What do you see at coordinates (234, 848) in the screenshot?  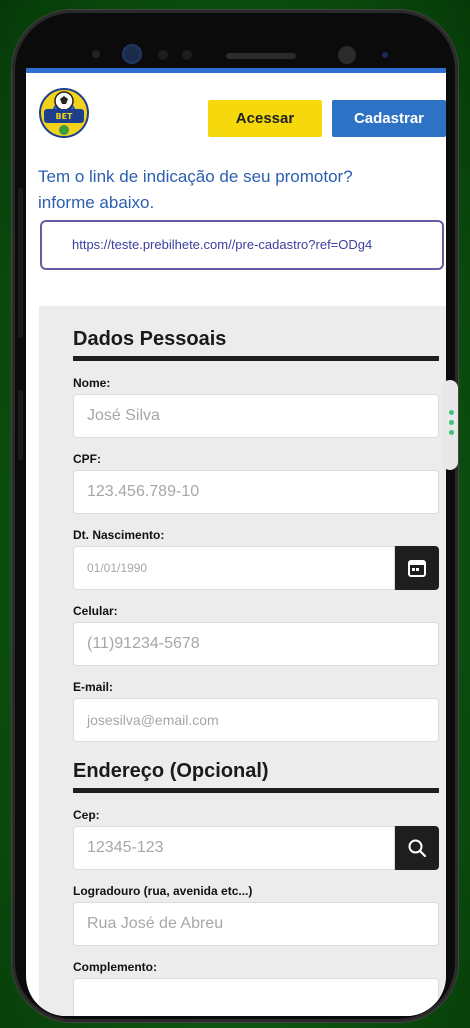 I see `cep-input: 12345-123` at bounding box center [234, 848].